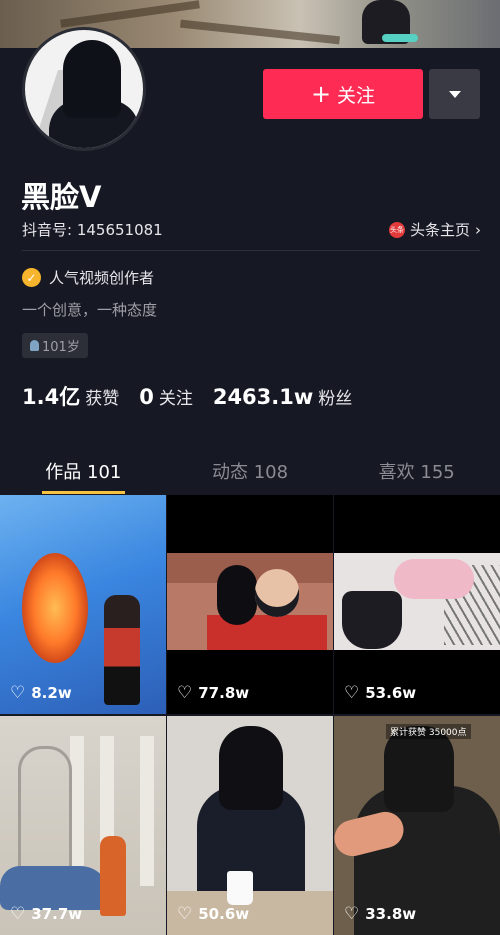  I want to click on video-tile: ♡ 50.6w, so click(250, 825).